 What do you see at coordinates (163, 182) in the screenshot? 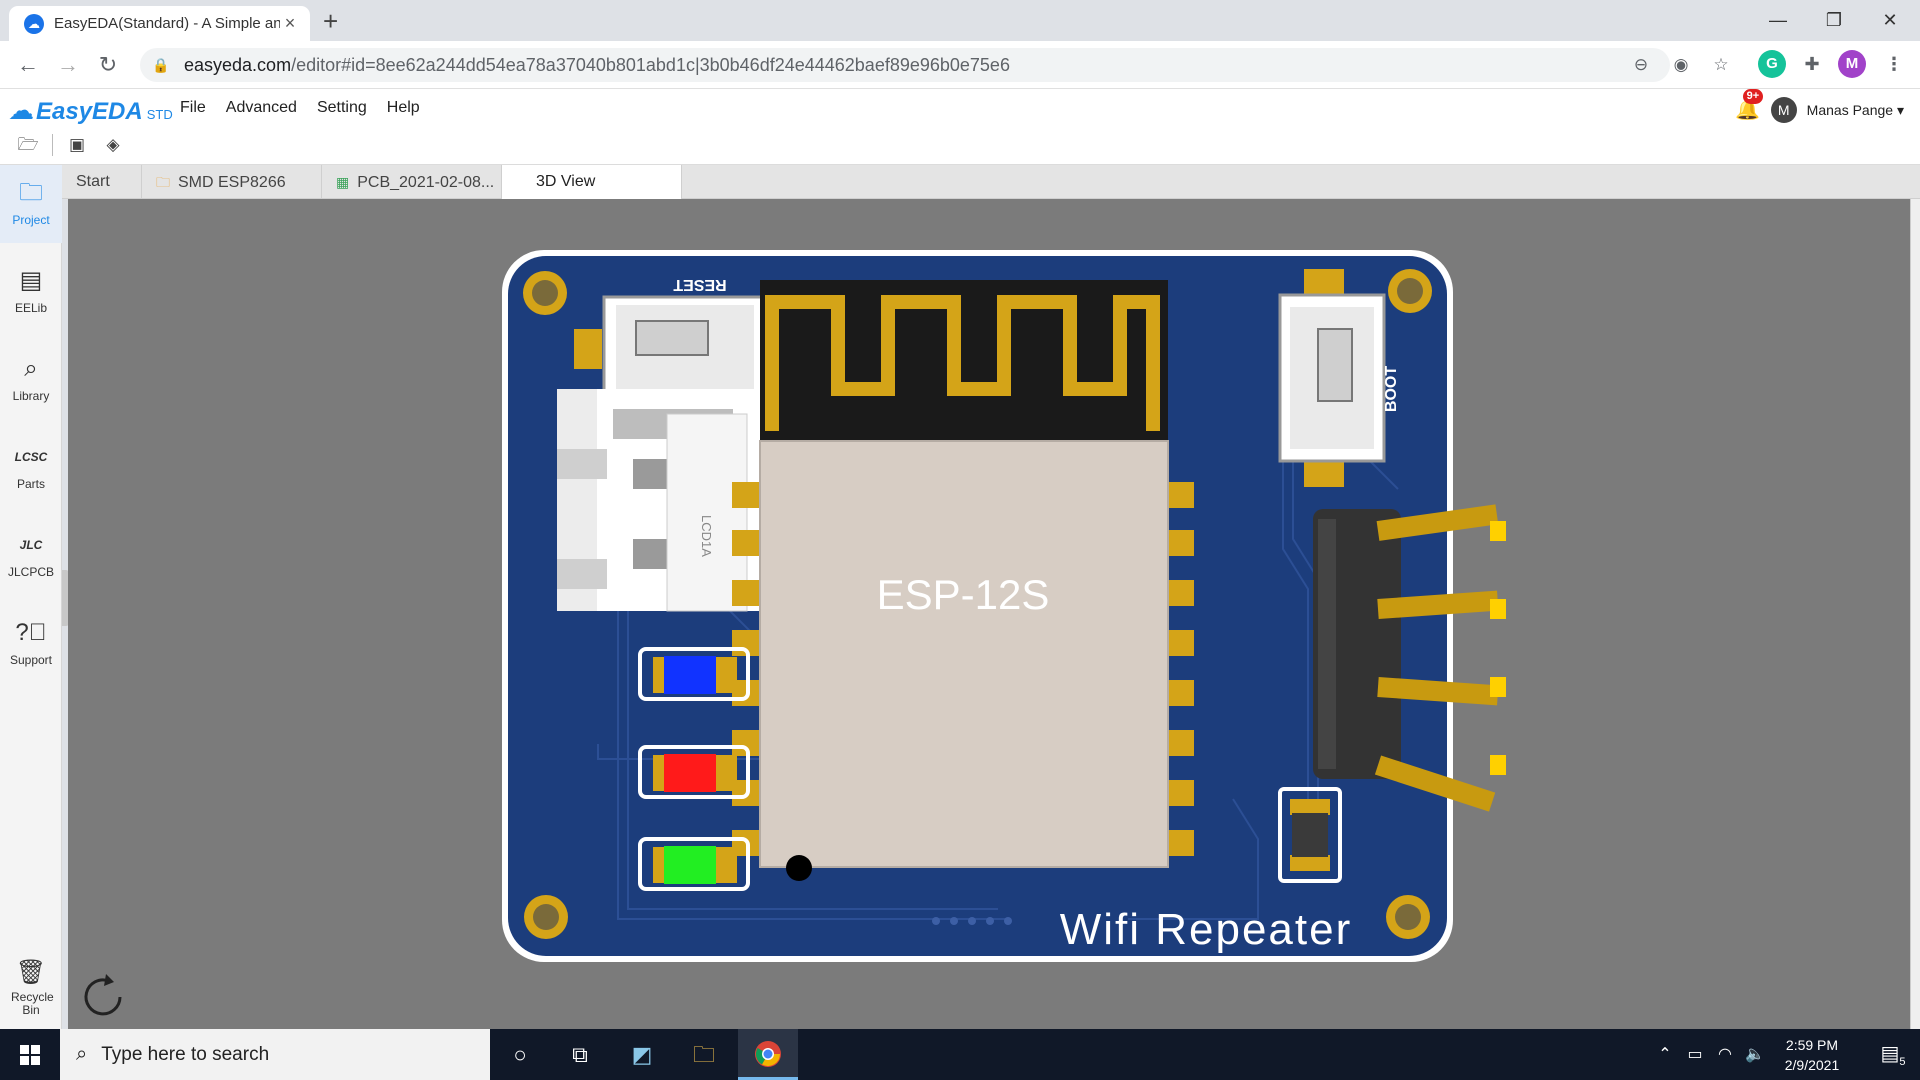
I see `folder-tab-icon: 🗀` at bounding box center [163, 182].